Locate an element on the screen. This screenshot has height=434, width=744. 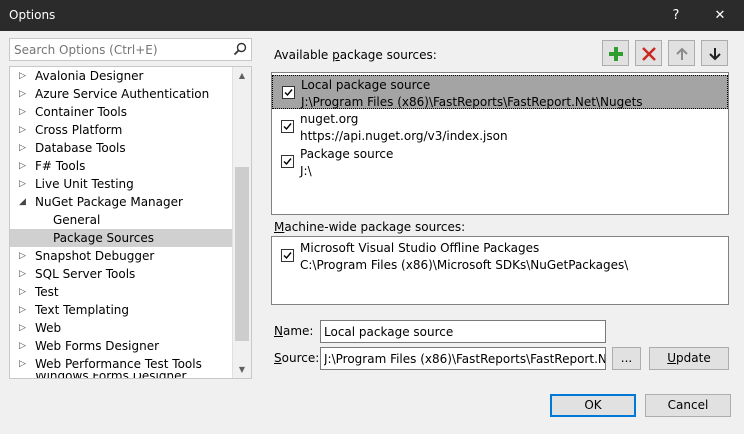
source-name: Microsoft Visual Studio Offline Packages is located at coordinates (420, 248).